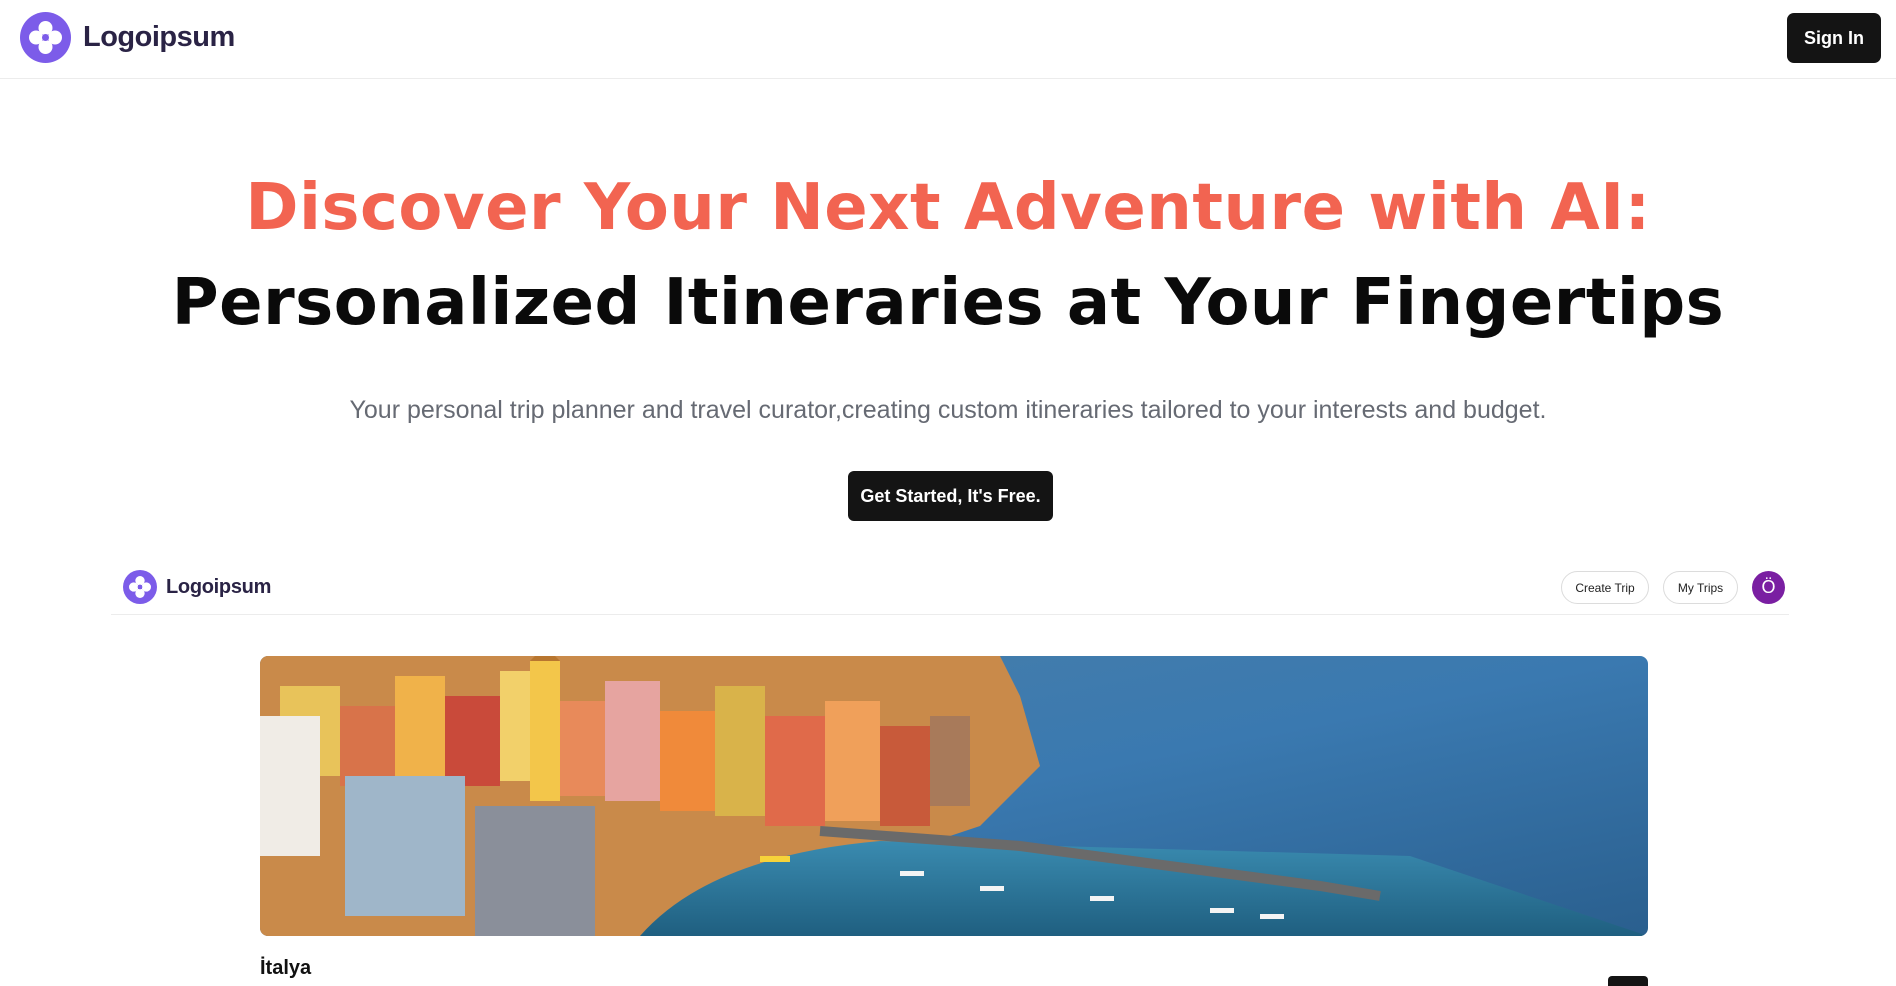 This screenshot has height=986, width=1896. I want to click on preview-brand-name: Logoipsum, so click(219, 586).